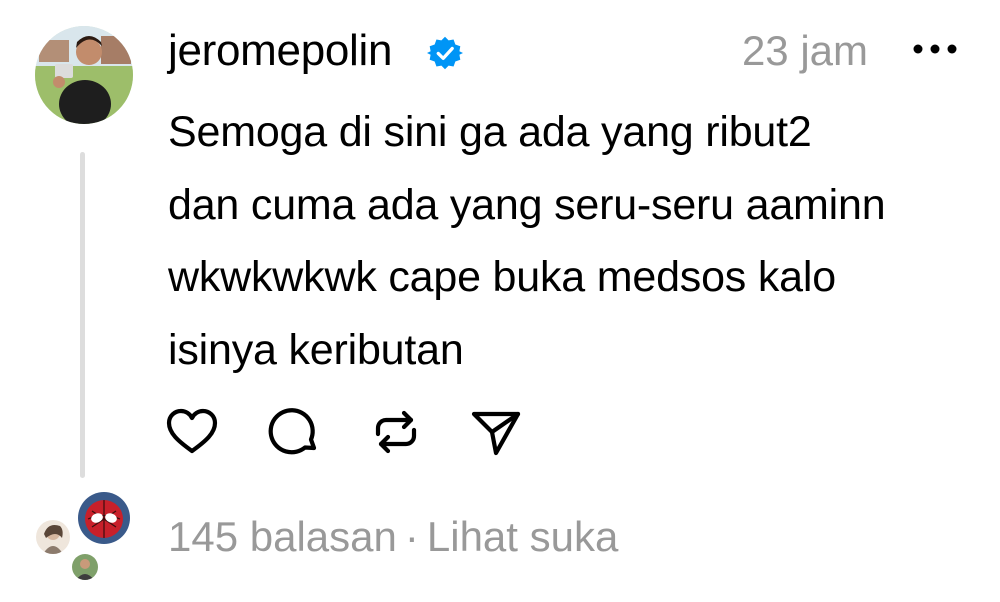 This screenshot has width=1000, height=602. I want to click on comment-icon, so click(295, 432).